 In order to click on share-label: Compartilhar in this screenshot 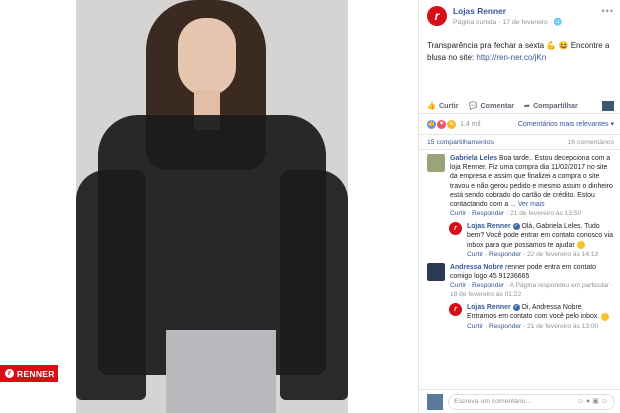, I will do `click(555, 105)`.